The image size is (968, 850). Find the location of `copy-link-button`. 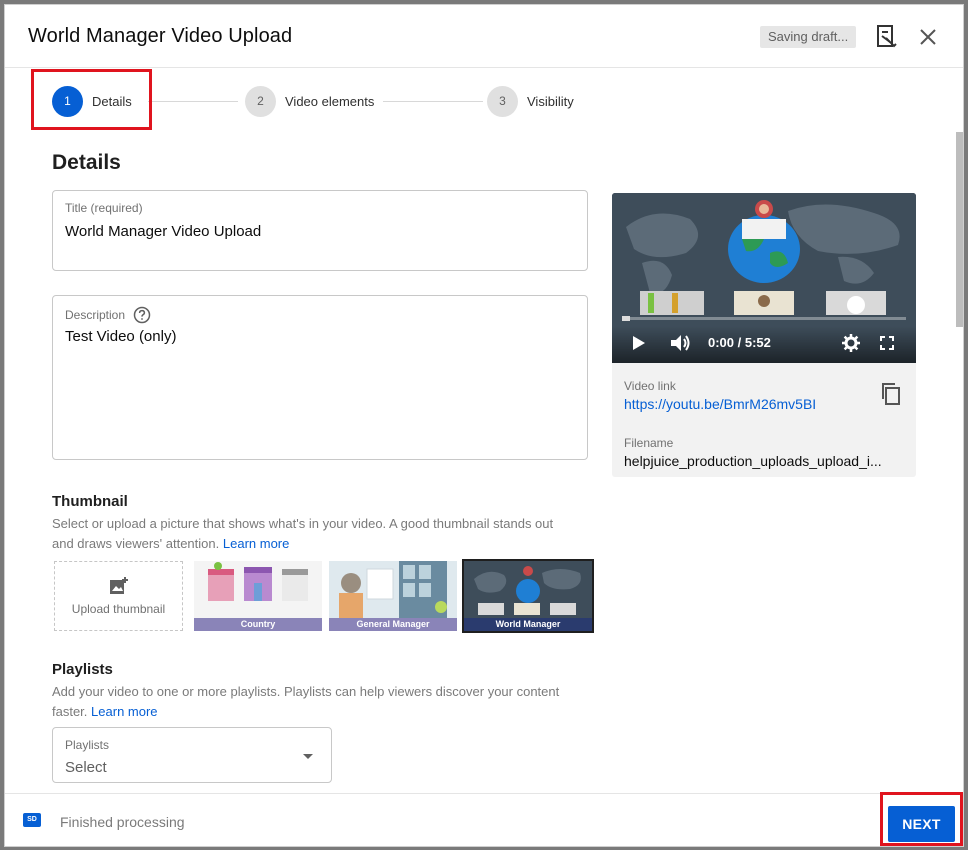

copy-link-button is located at coordinates (891, 394).